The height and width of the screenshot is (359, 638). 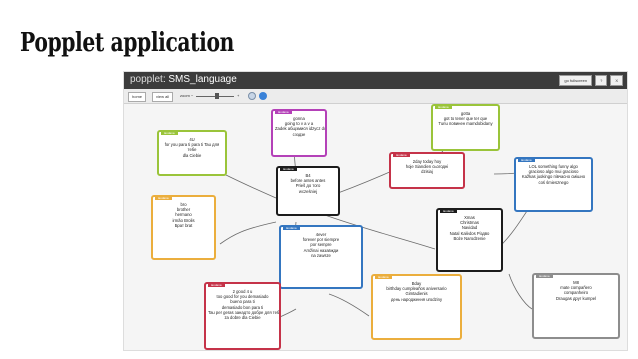 What do you see at coordinates (576, 298) in the screenshot?
I see `popple-text-line: Draugas друг kumpel` at bounding box center [576, 298].